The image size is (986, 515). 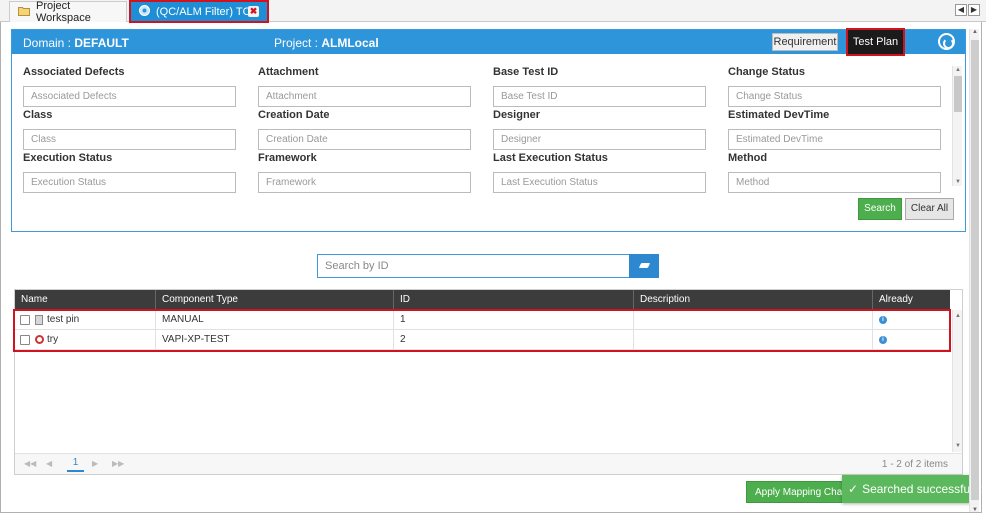 I want to click on filter-field-label: Execution Status, so click(x=68, y=158).